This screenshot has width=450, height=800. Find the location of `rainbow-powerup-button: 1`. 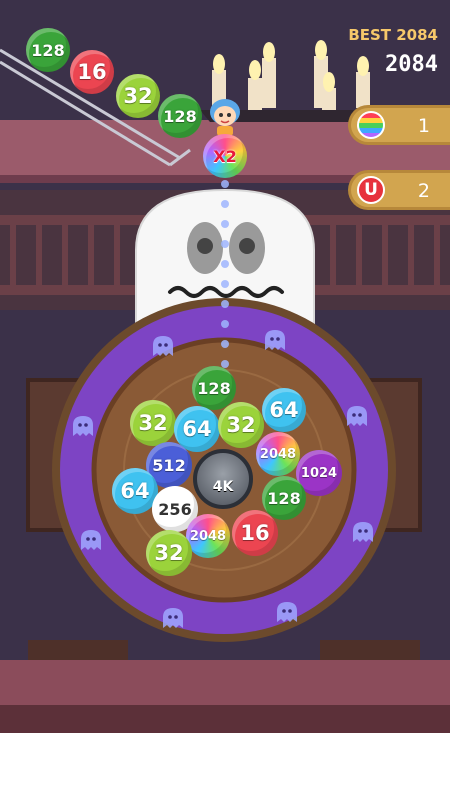

rainbow-powerup-button: 1 is located at coordinates (399, 125).